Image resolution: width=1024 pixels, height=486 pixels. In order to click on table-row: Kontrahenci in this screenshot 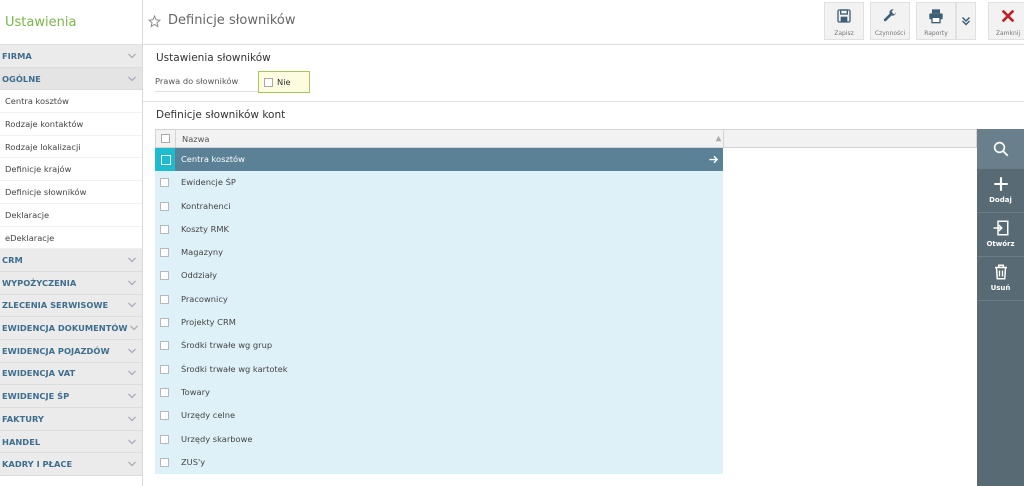, I will do `click(439, 206)`.